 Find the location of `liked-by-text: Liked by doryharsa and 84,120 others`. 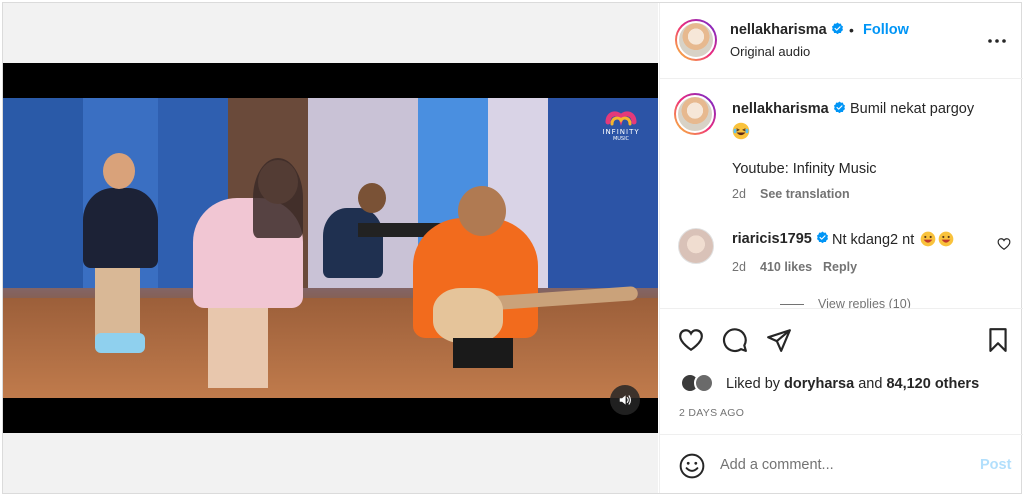

liked-by-text: Liked by doryharsa and 84,120 others is located at coordinates (853, 384).